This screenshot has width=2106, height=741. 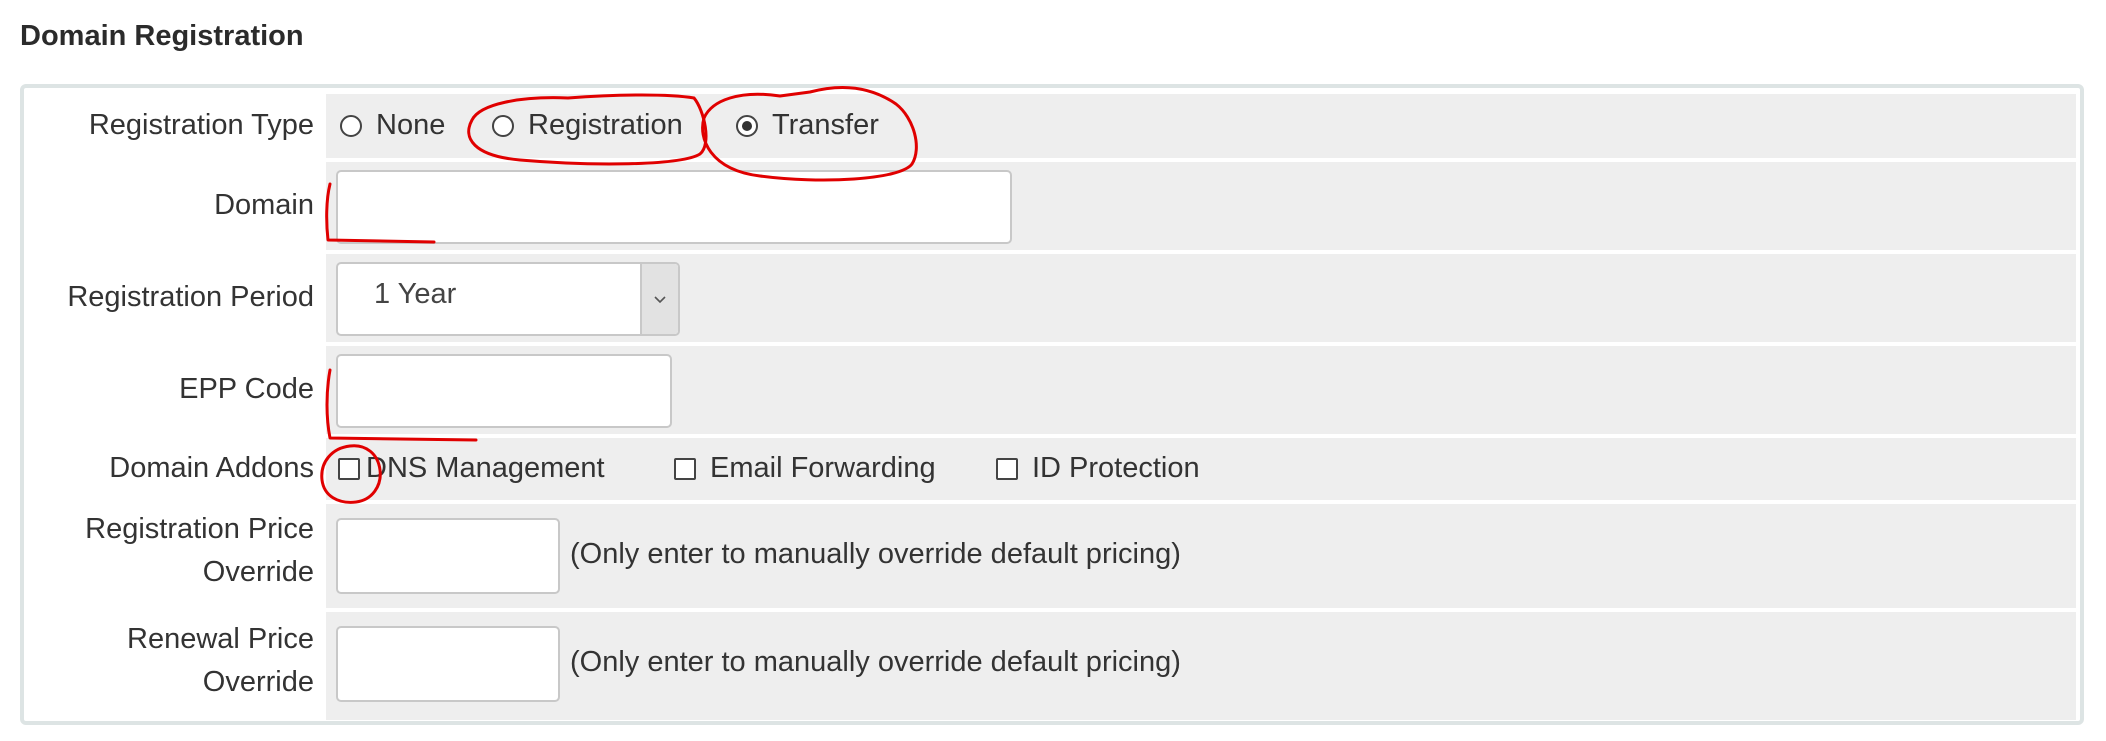 I want to click on checkbox-dns-management, so click(x=349, y=469).